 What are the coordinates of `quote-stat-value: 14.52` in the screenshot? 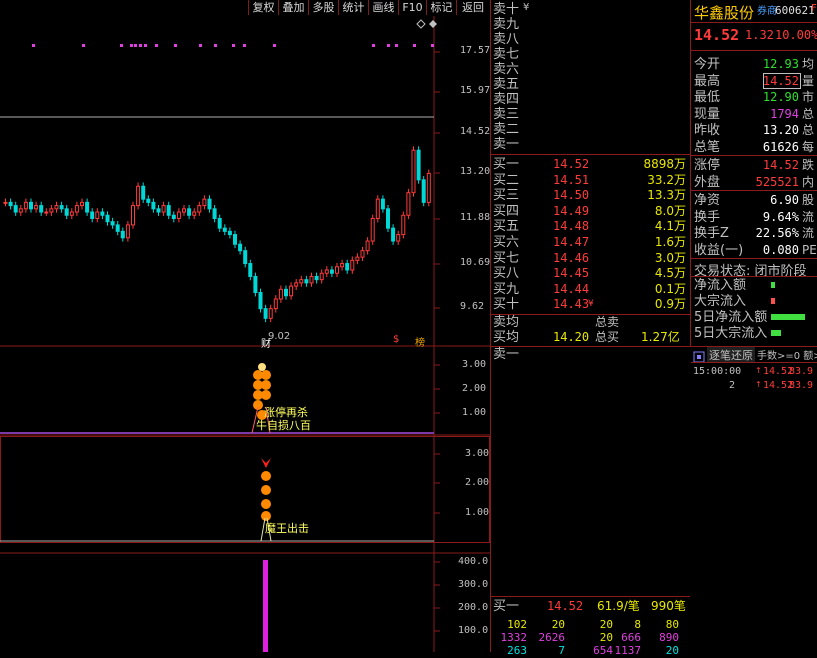 It's located at (780, 165).